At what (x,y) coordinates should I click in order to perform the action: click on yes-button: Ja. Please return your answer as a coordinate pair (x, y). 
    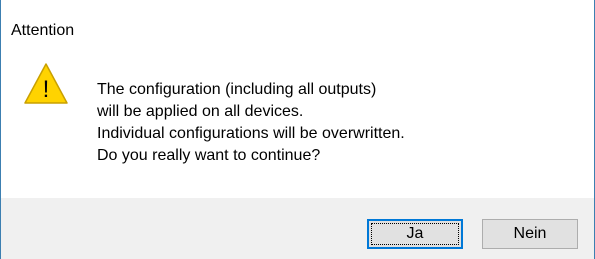
    Looking at the image, I should click on (415, 234).